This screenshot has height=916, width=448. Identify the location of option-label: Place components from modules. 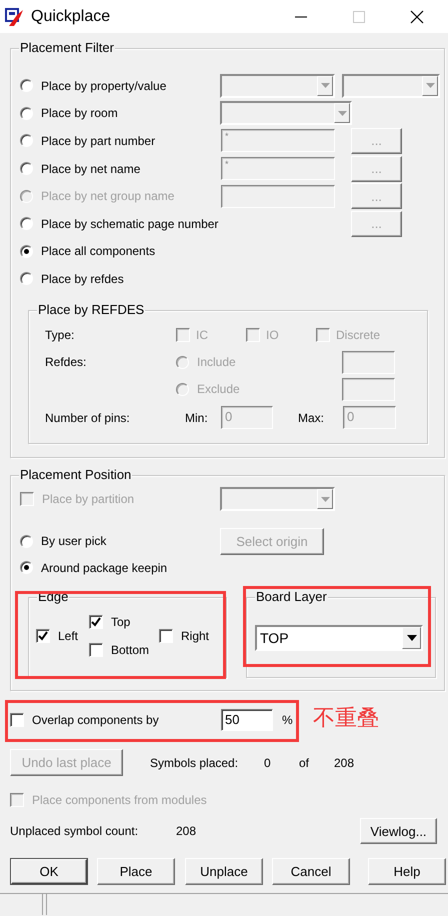
(119, 800).